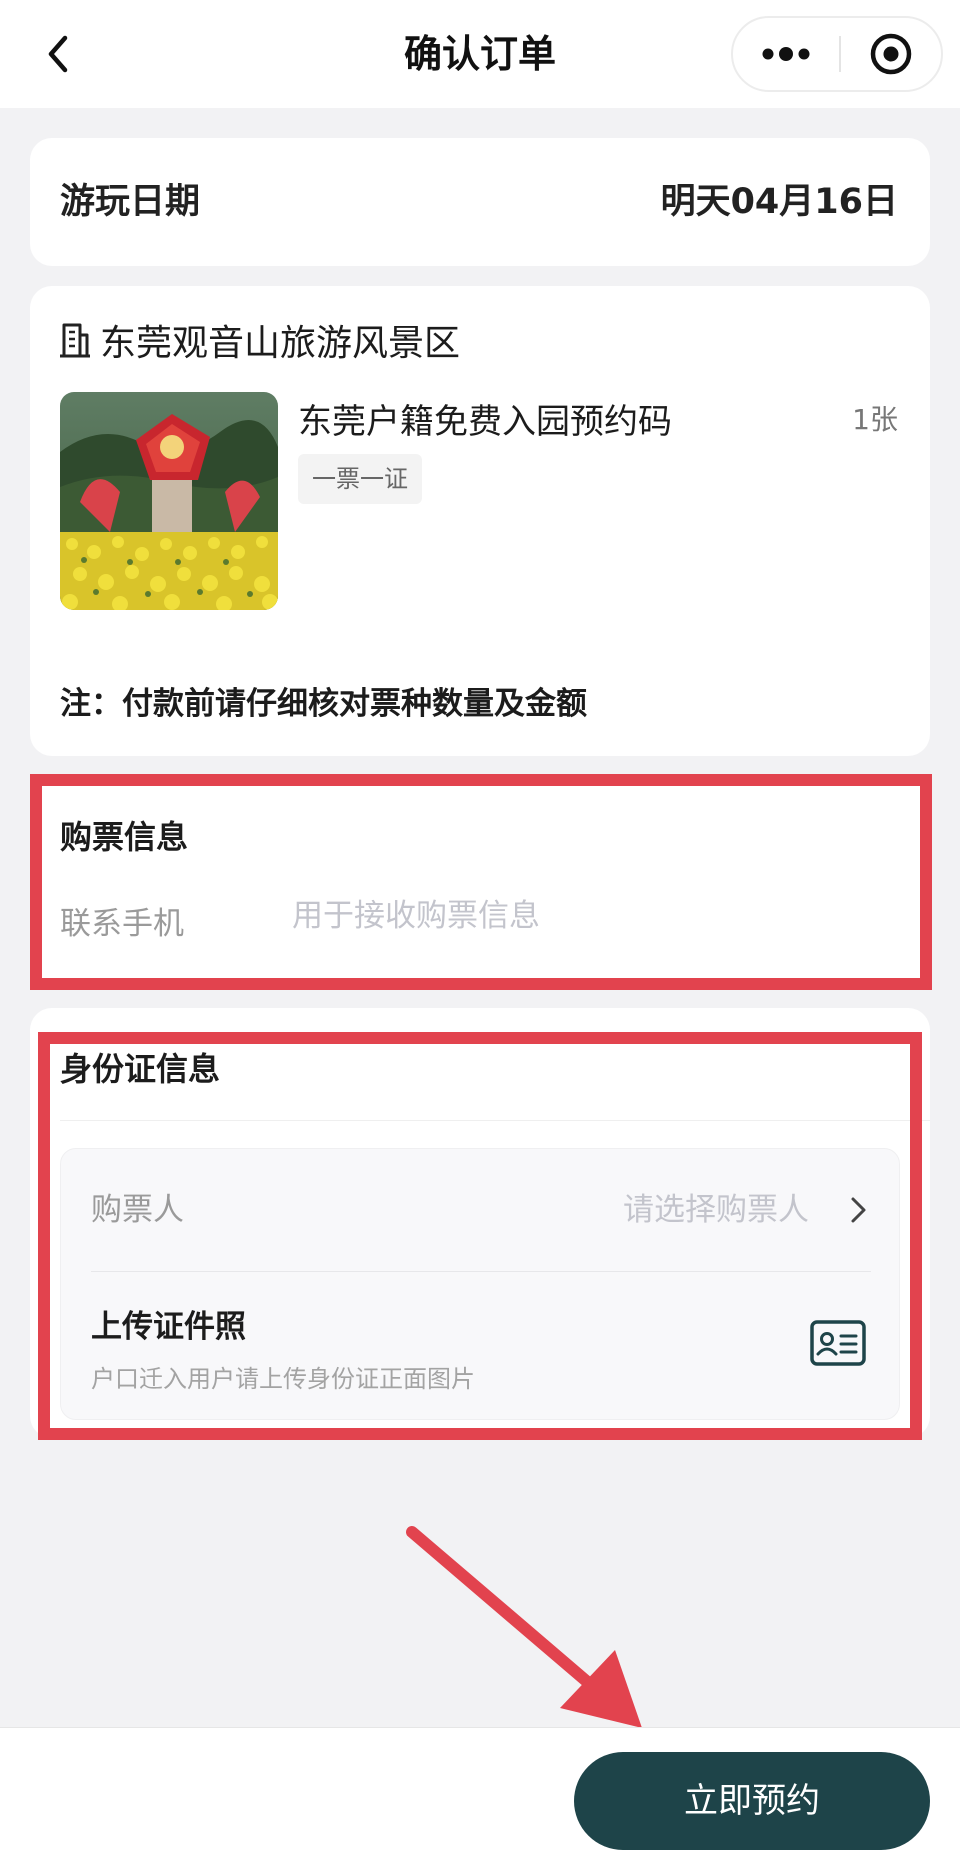 This screenshot has height=1867, width=960. What do you see at coordinates (779, 202) in the screenshot?
I see `visit-date-value: 明天04月16日` at bounding box center [779, 202].